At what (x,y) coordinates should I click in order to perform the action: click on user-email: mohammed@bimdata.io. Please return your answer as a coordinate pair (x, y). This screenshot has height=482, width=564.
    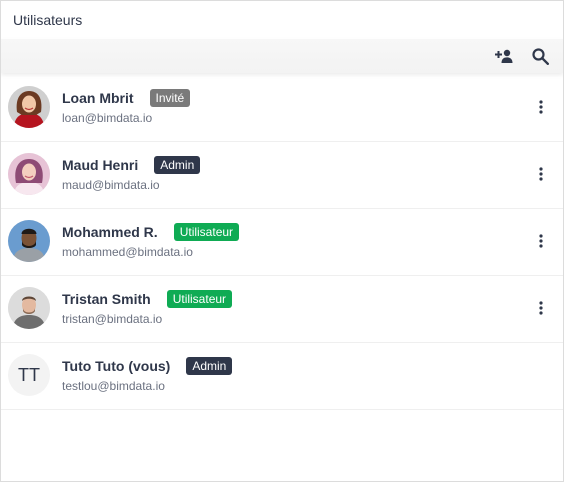
    Looking at the image, I should click on (127, 252).